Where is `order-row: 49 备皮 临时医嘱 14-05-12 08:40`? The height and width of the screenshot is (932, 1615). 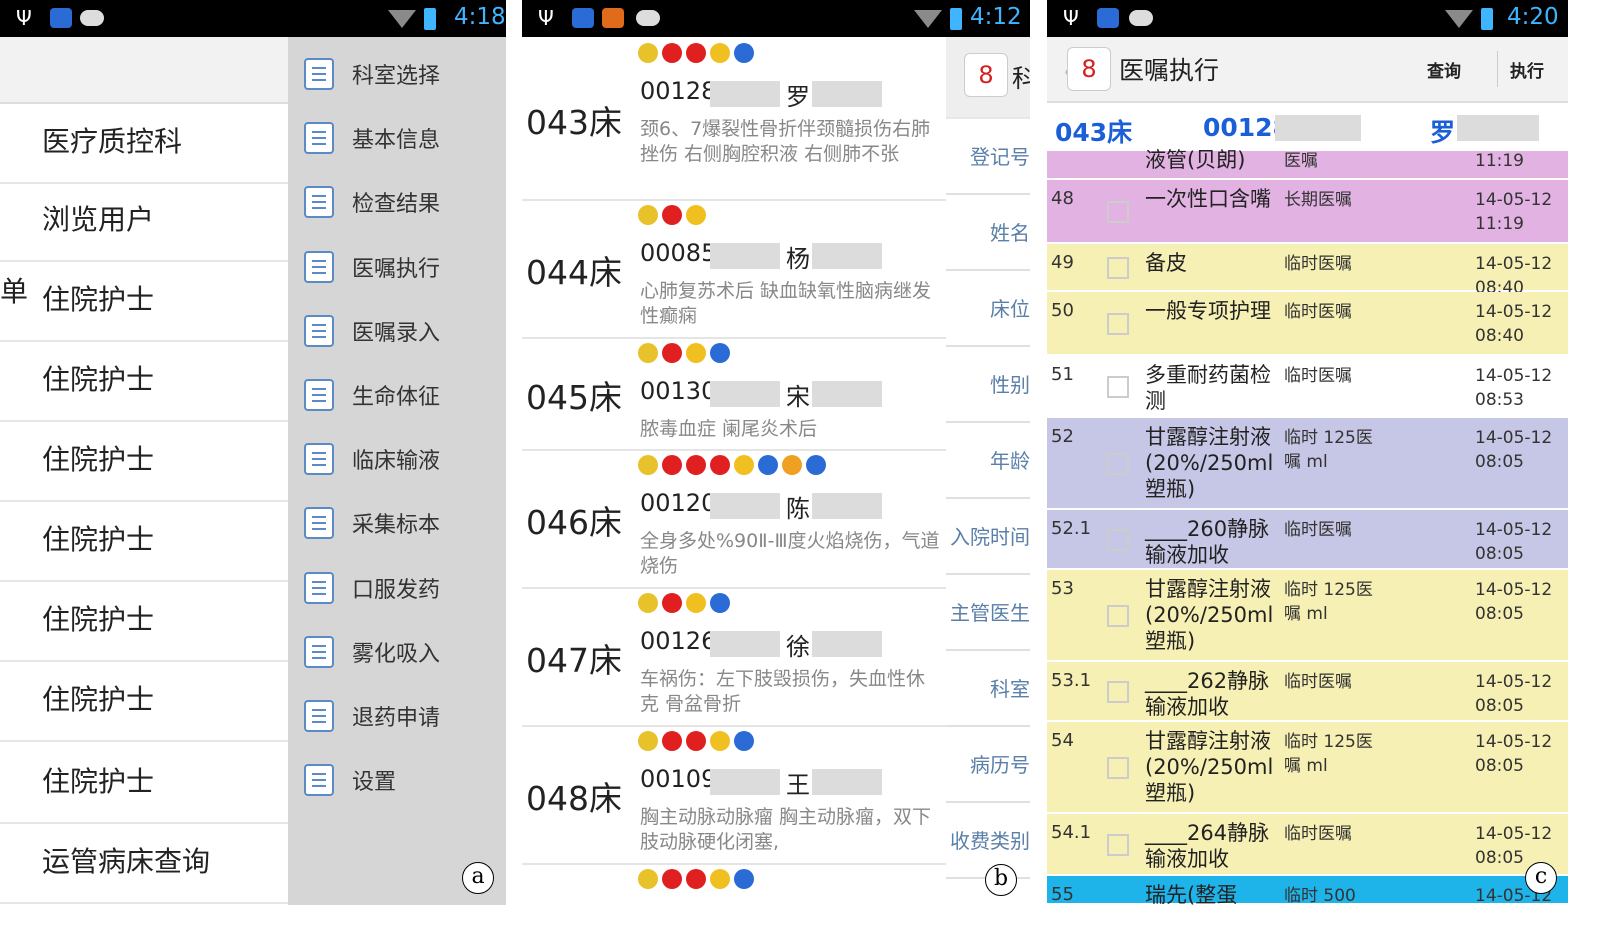 order-row: 49 备皮 临时医嘱 14-05-12 08:40 is located at coordinates (1307, 271).